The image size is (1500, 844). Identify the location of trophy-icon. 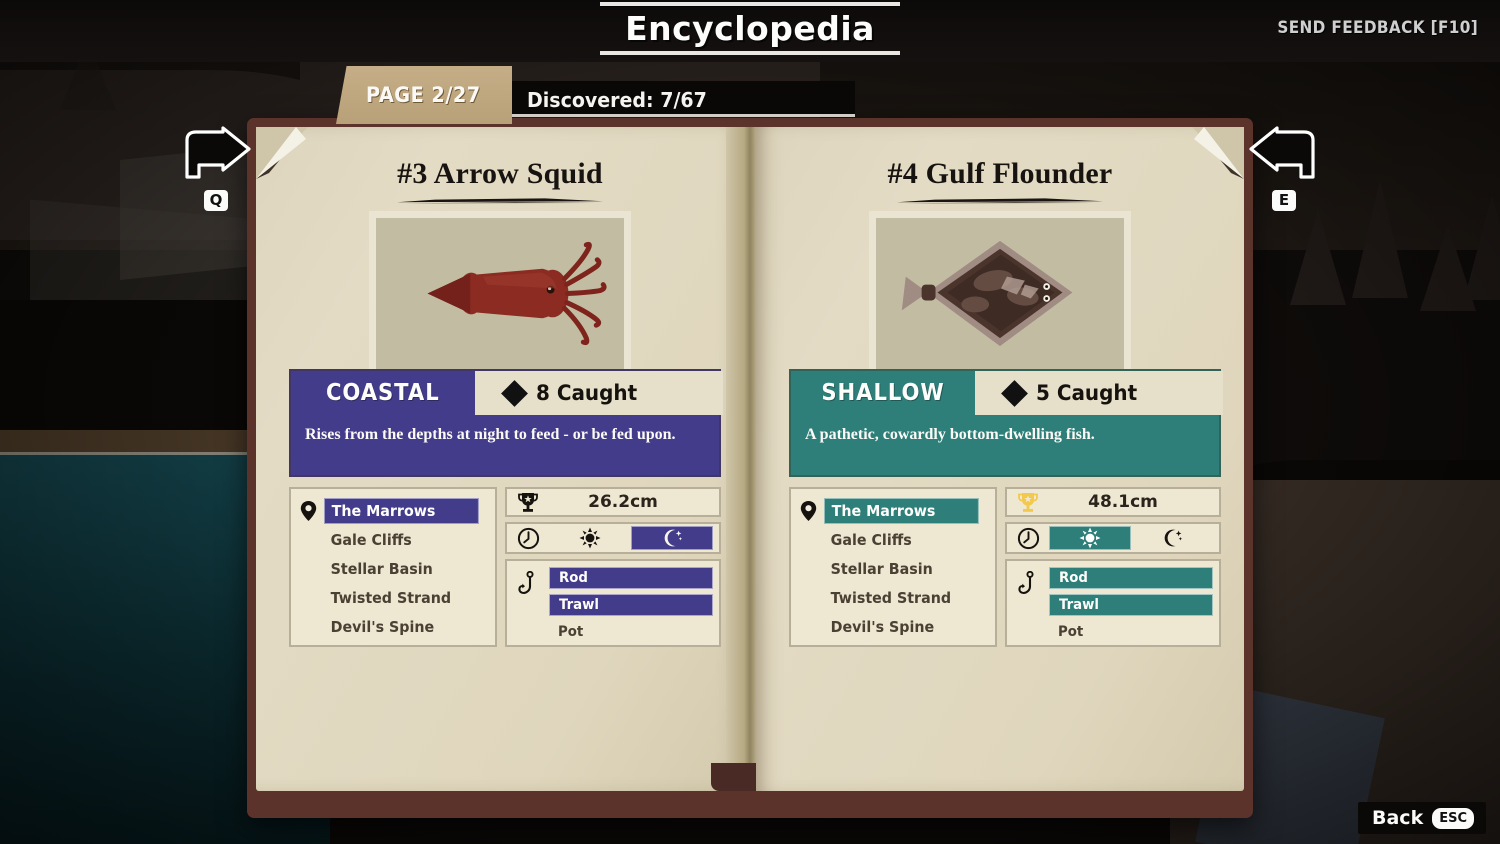
(528, 502).